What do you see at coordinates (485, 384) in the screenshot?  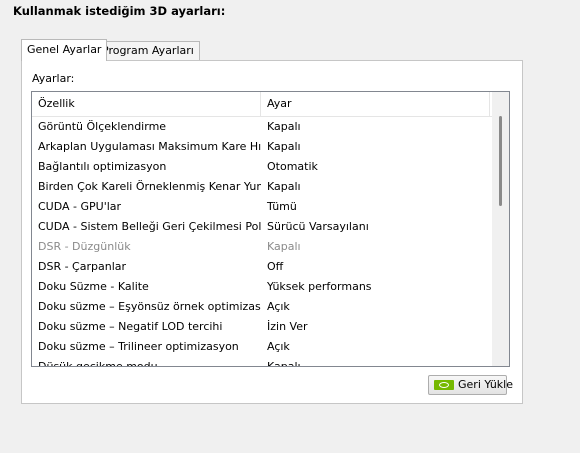 I see `restore-button-label: Geri Yükle` at bounding box center [485, 384].